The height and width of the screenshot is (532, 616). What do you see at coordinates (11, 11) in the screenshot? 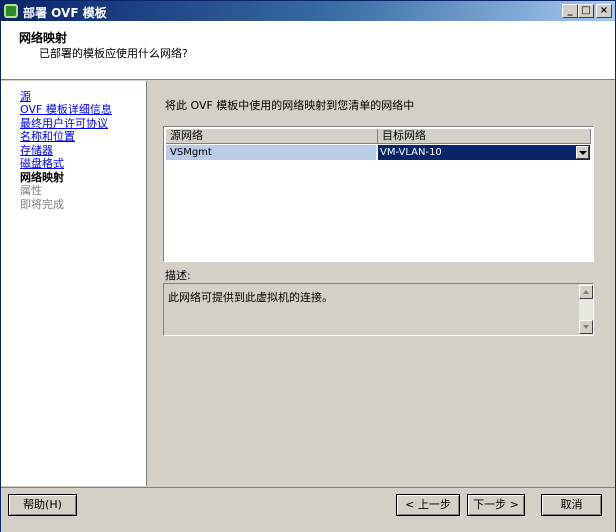
I see `app-icon` at bounding box center [11, 11].